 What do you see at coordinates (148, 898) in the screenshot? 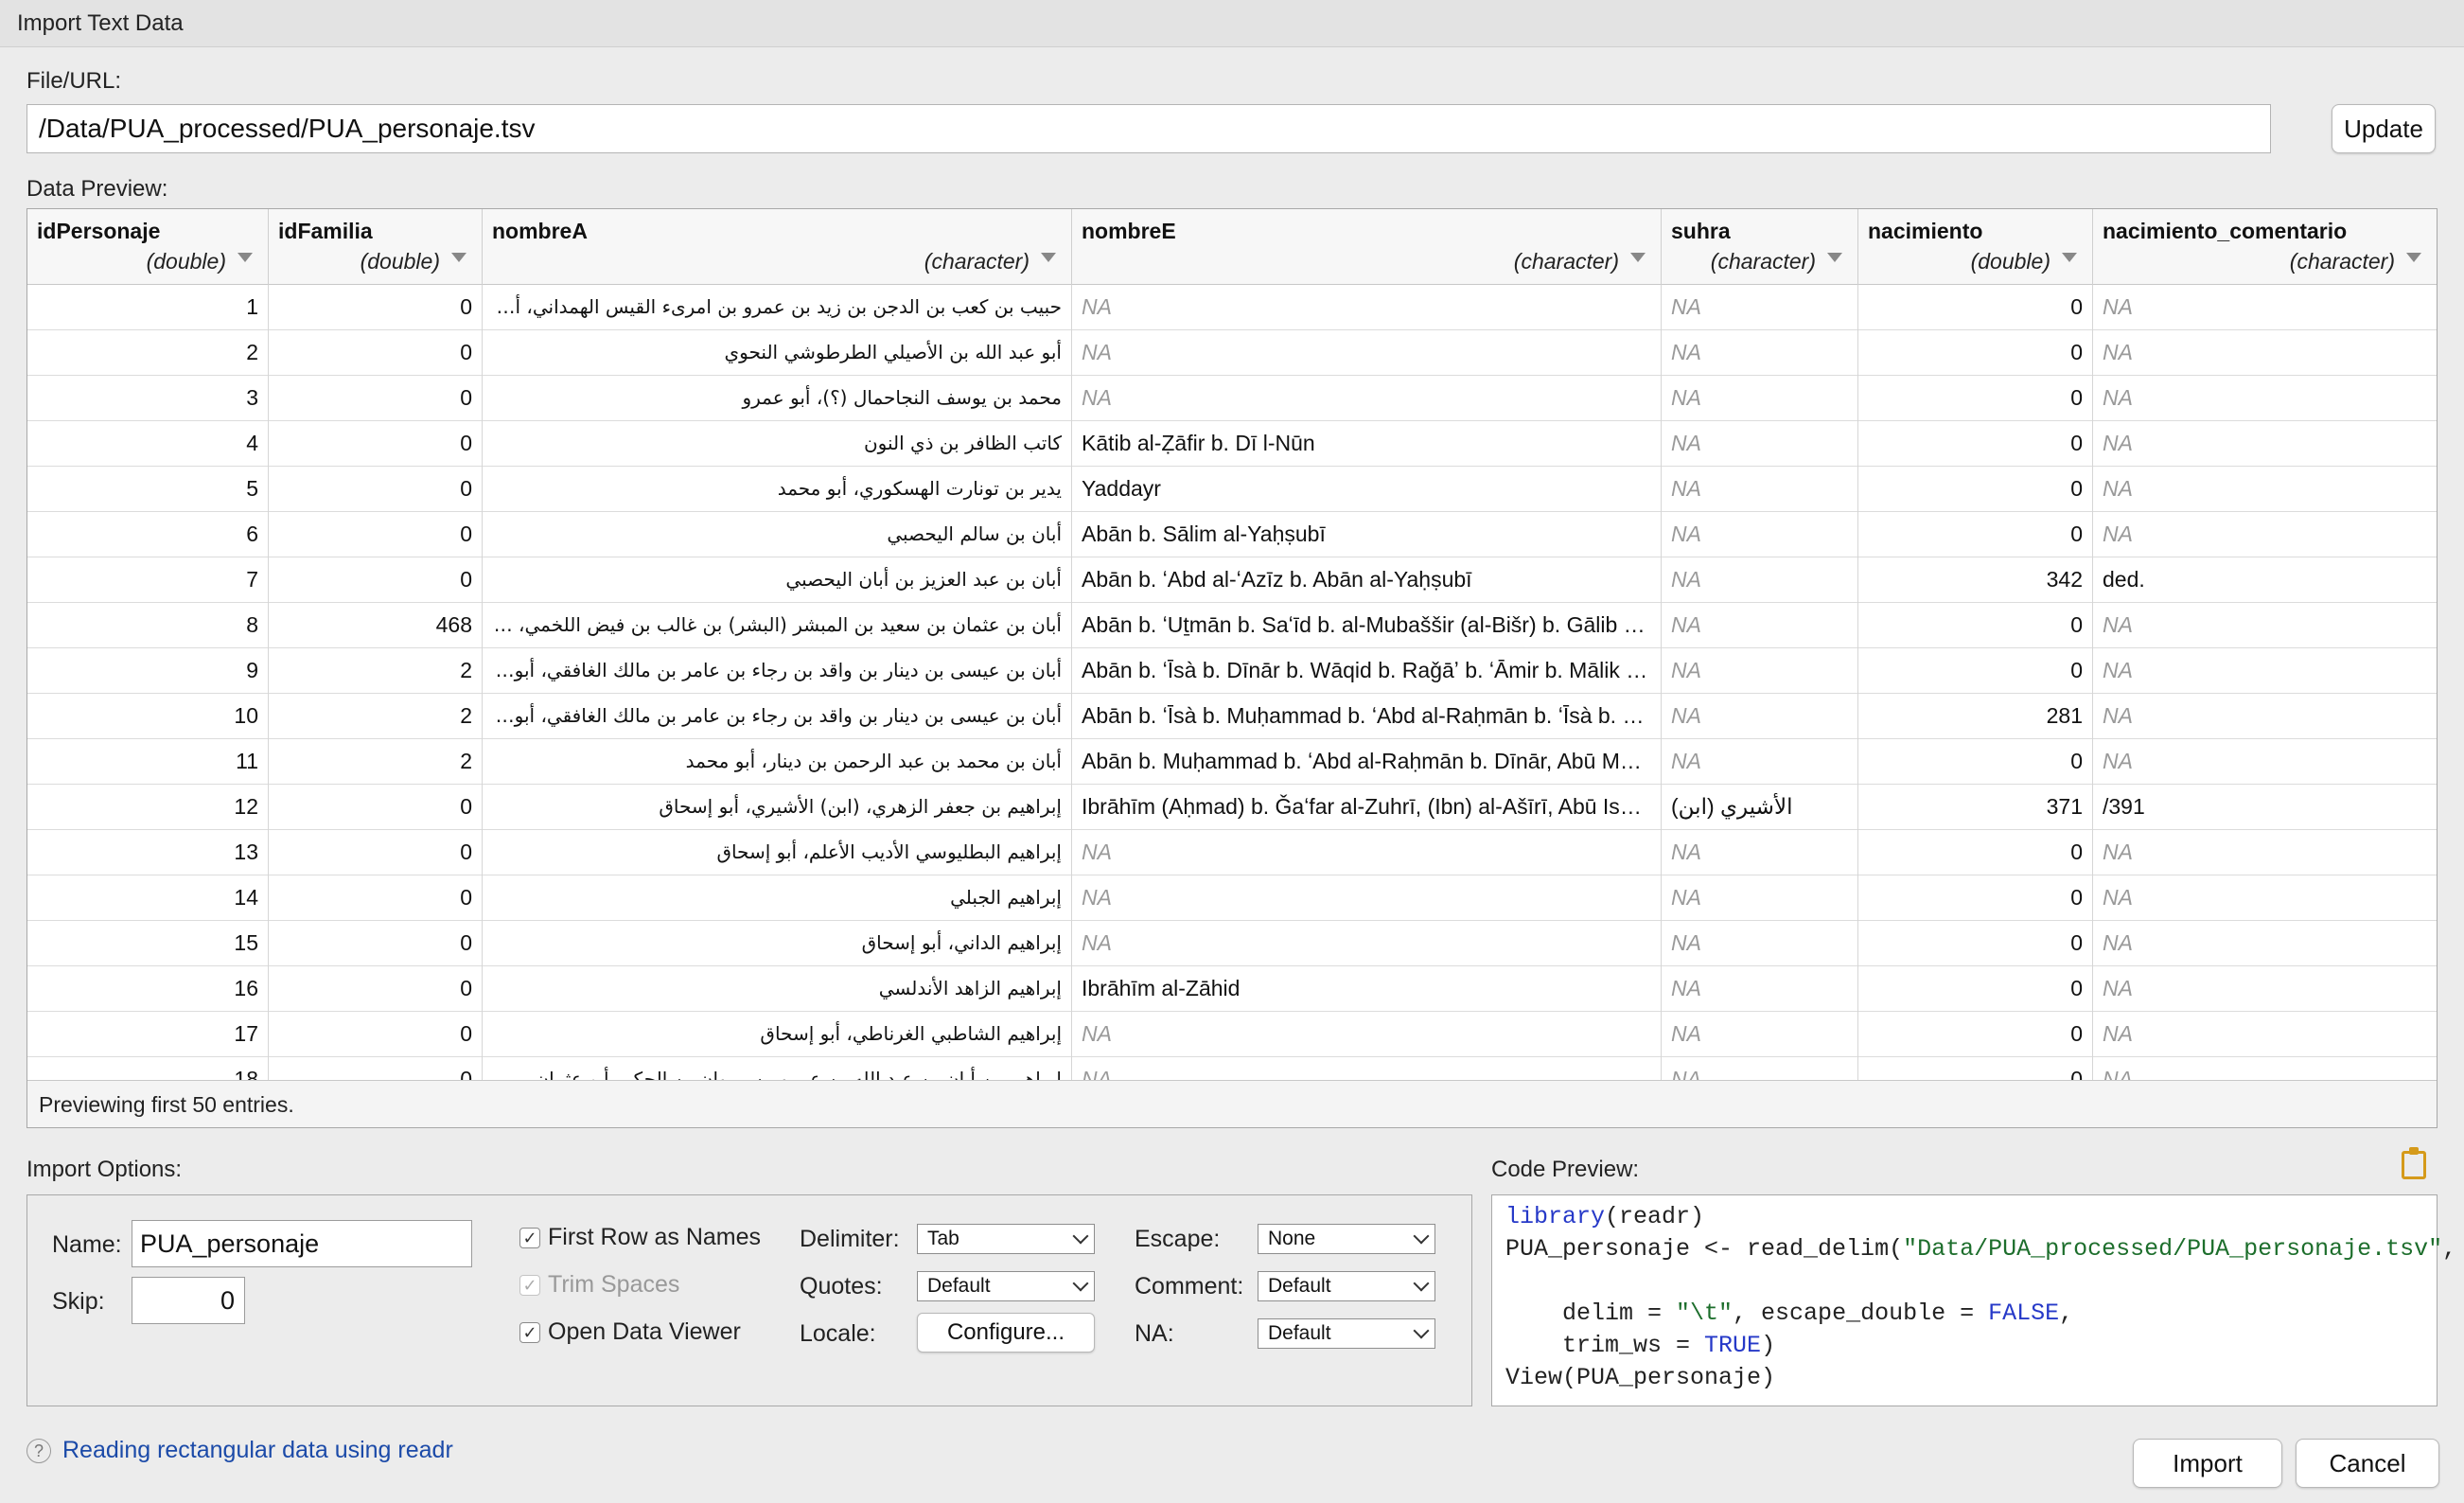
I see `col-idpersonaje-cell: 14` at bounding box center [148, 898].